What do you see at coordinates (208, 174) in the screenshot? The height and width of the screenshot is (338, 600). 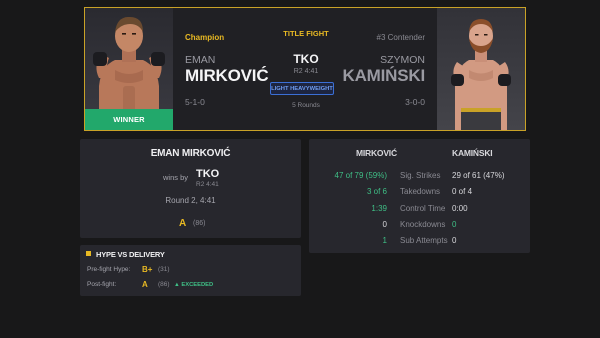 I see `result-method: TKO` at bounding box center [208, 174].